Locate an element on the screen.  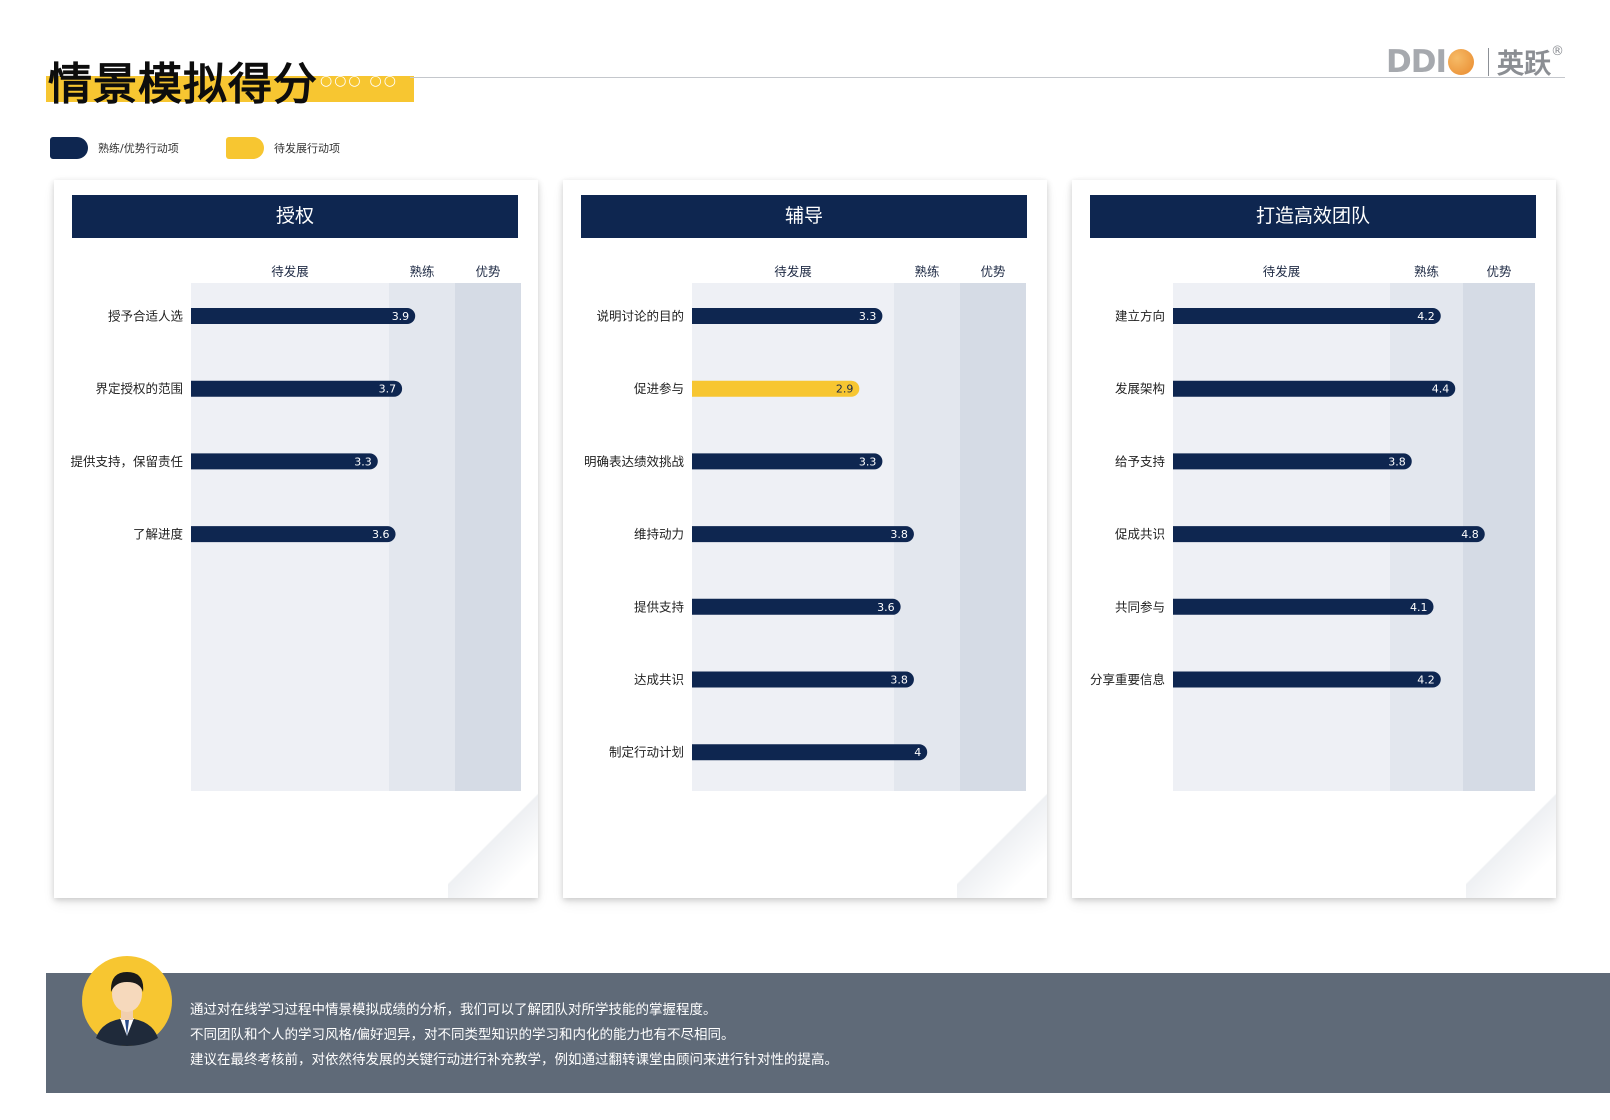
legend-swatch-yellow is located at coordinates (245, 148).